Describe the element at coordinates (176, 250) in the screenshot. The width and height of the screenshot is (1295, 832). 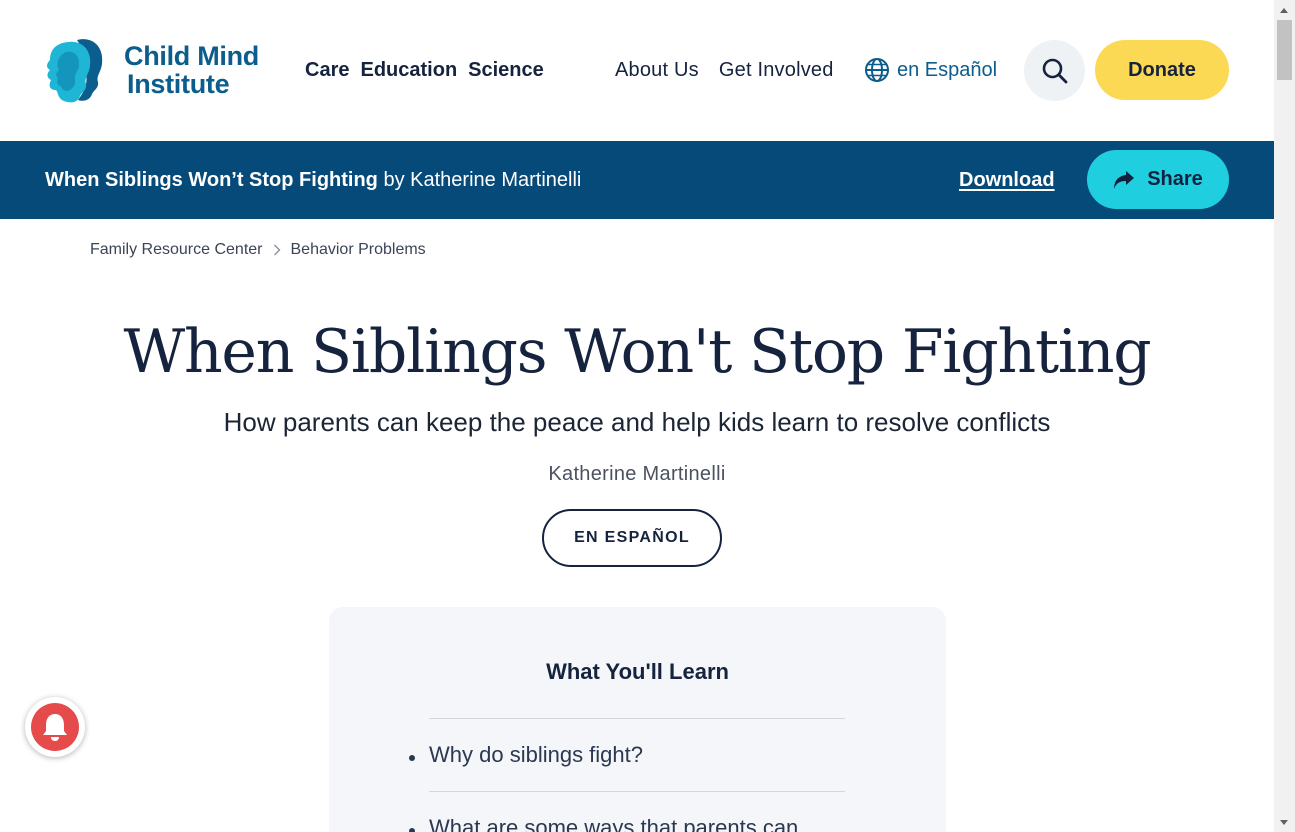
I see `breadcrumb-family-resource-center: Family Resource Center` at that location.